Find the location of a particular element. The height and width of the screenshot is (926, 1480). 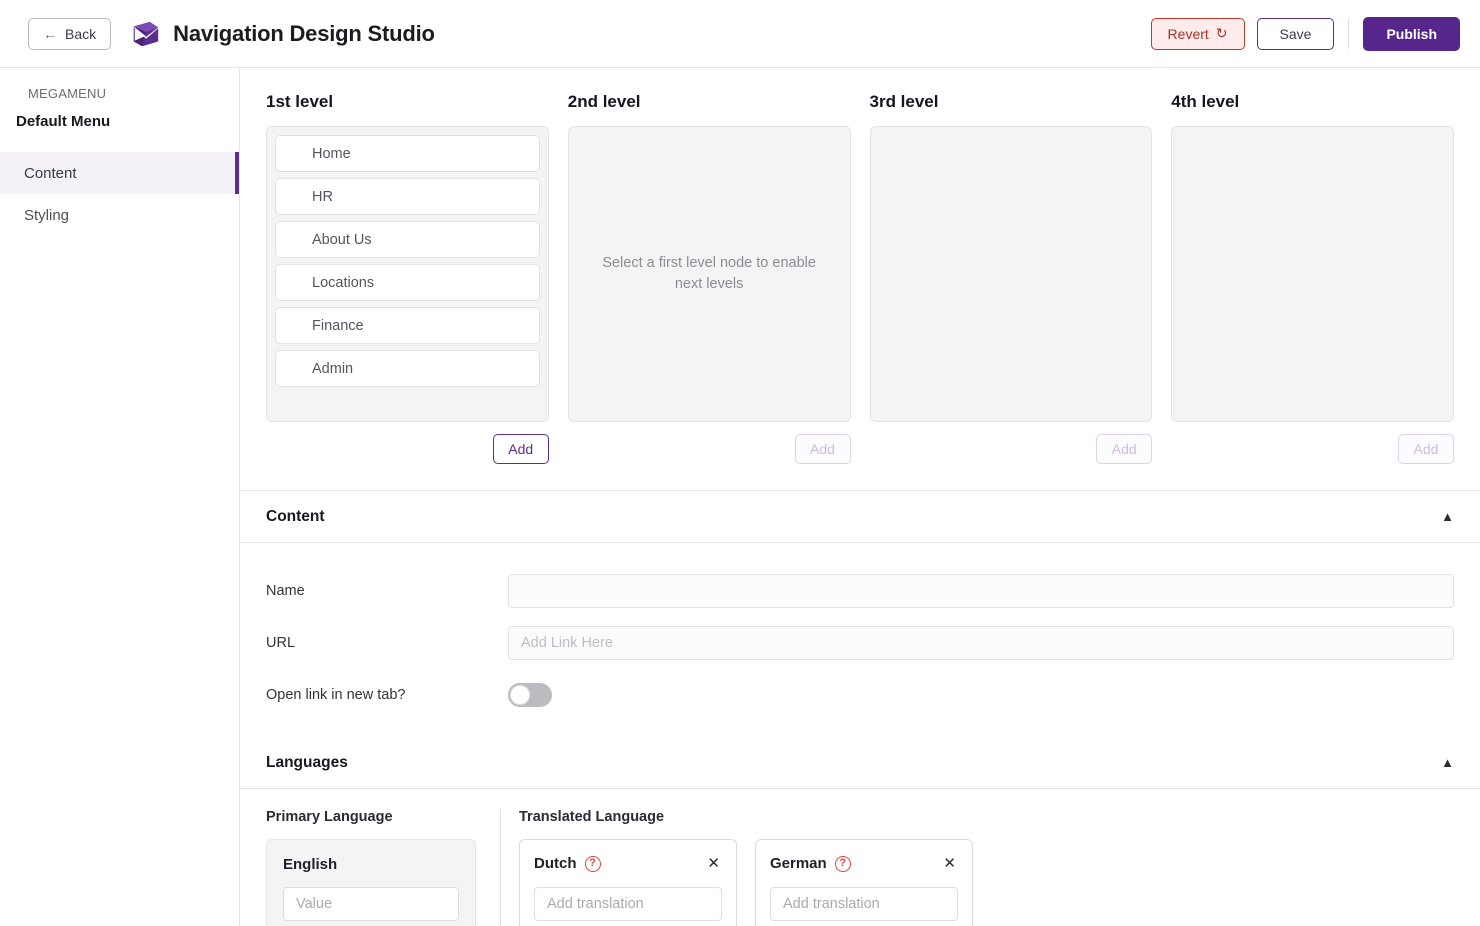

content-section-header: Content ▲ is located at coordinates (860, 517).